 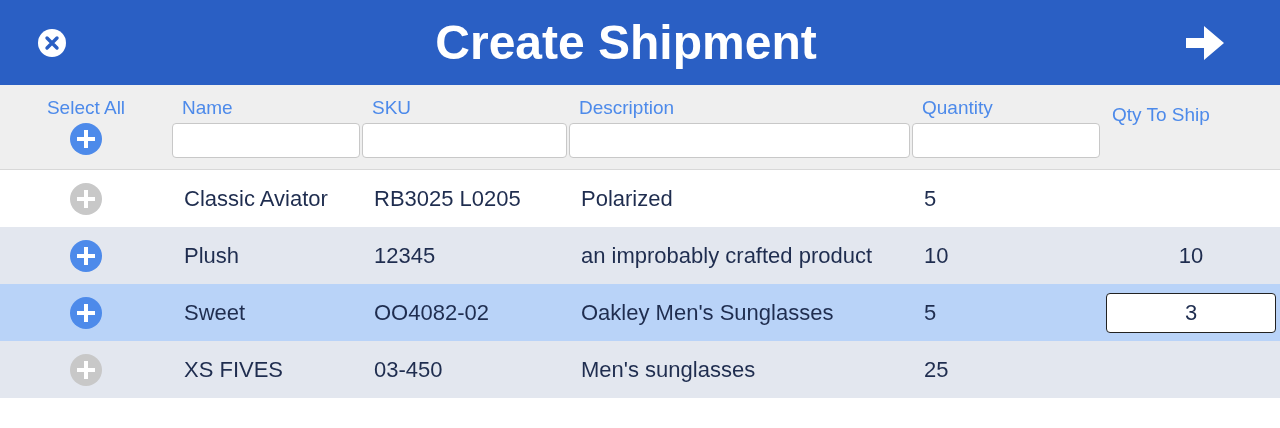 I want to click on table-cell: Oakley Men's Sunglasses, so click(x=707, y=312).